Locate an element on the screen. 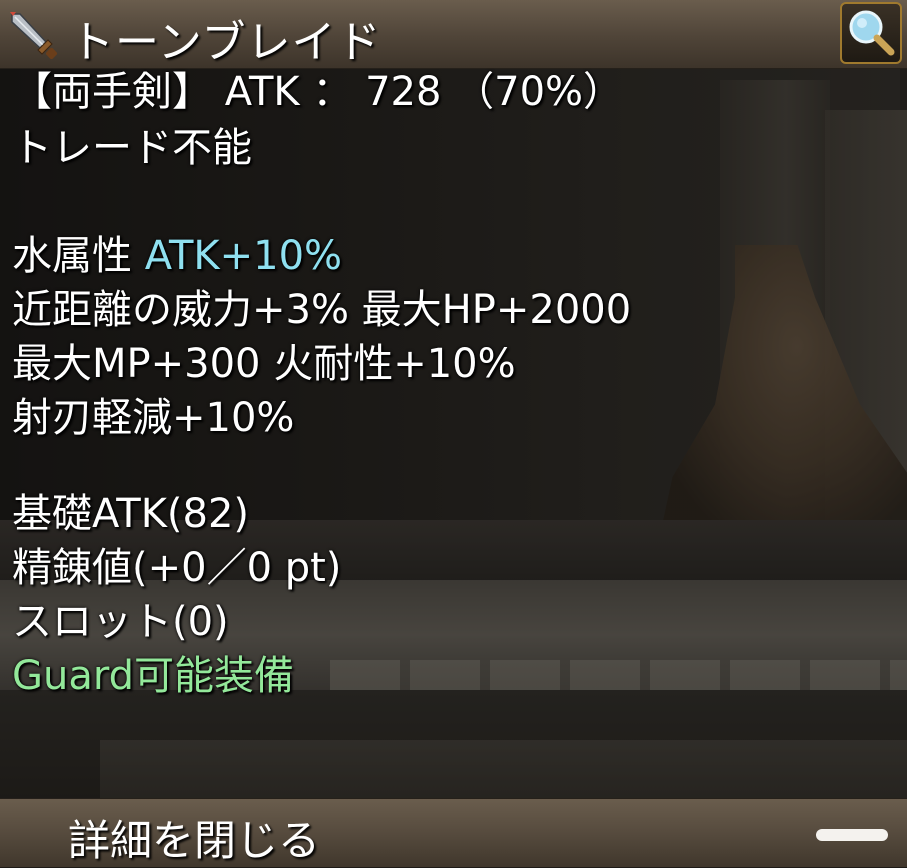  trade-status-line: トレード不能 is located at coordinates (132, 148).